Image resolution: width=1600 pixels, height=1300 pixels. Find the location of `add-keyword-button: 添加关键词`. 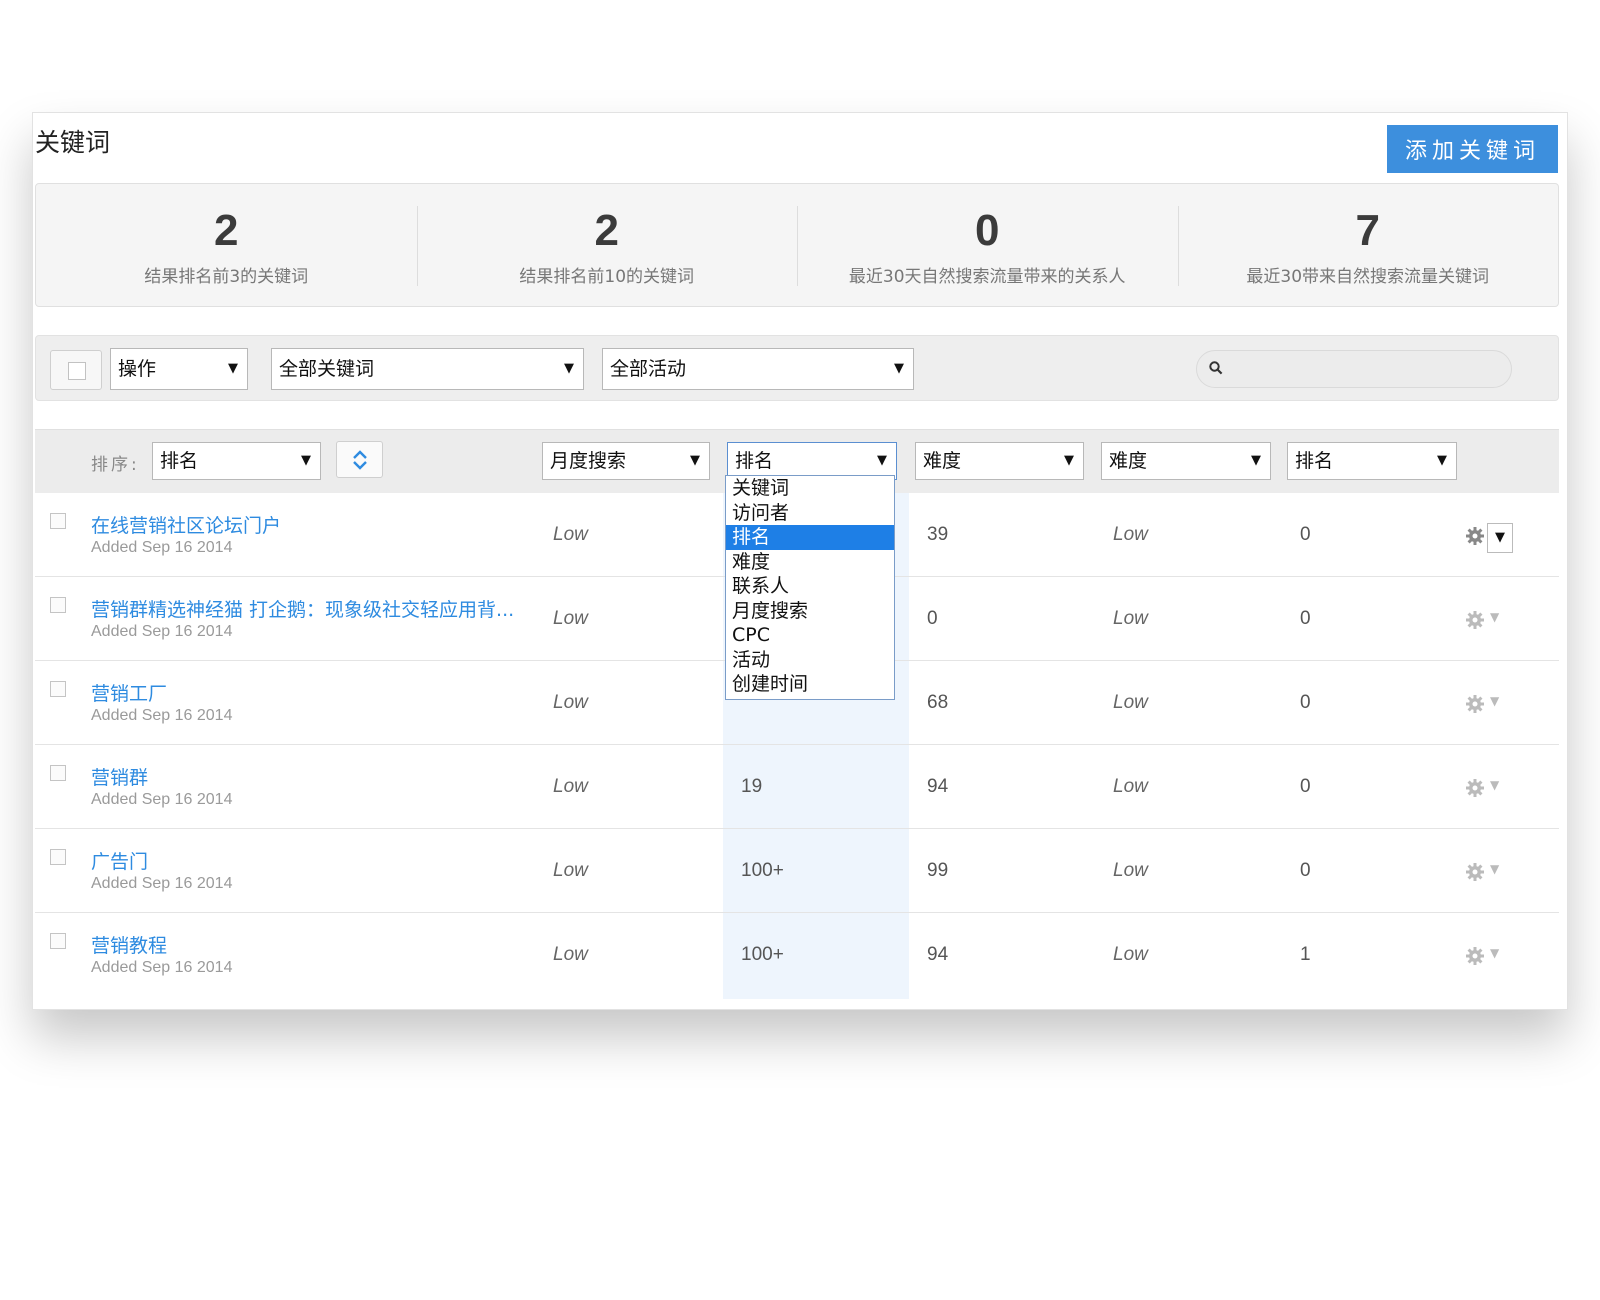

add-keyword-button: 添加关键词 is located at coordinates (1472, 149).